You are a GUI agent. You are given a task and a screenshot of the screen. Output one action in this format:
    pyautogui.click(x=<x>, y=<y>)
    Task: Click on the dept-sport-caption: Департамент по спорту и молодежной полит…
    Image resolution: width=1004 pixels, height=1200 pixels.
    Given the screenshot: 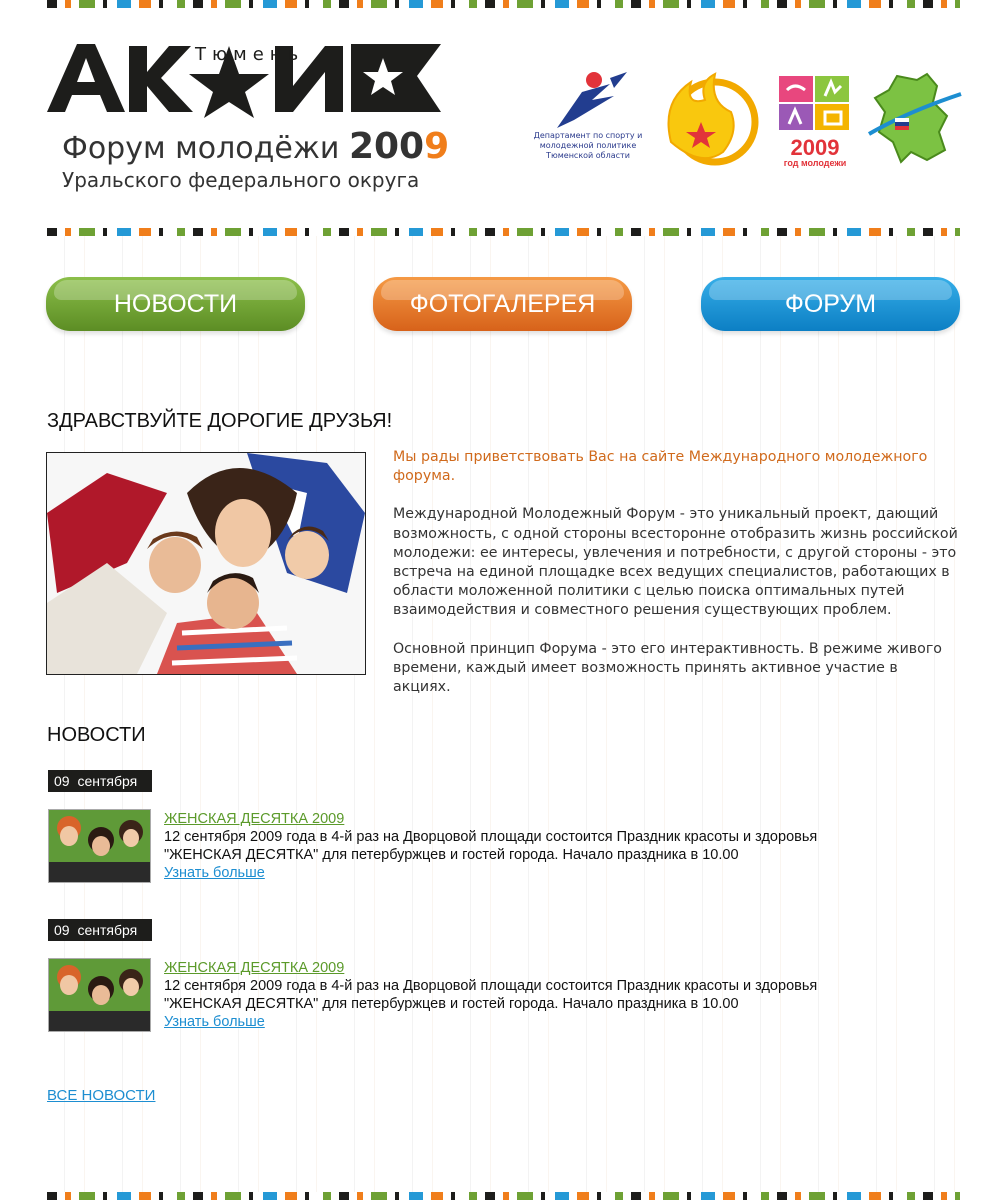 What is the action you would take?
    pyautogui.click(x=588, y=145)
    